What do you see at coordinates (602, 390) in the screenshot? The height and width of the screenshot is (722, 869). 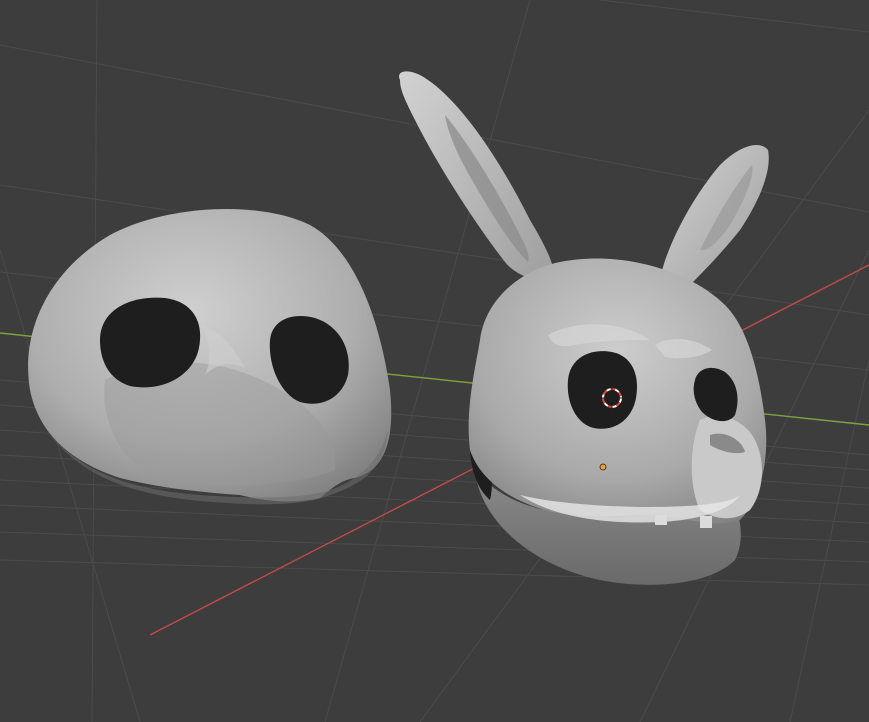 I see `rabbit-left-eye-socket` at bounding box center [602, 390].